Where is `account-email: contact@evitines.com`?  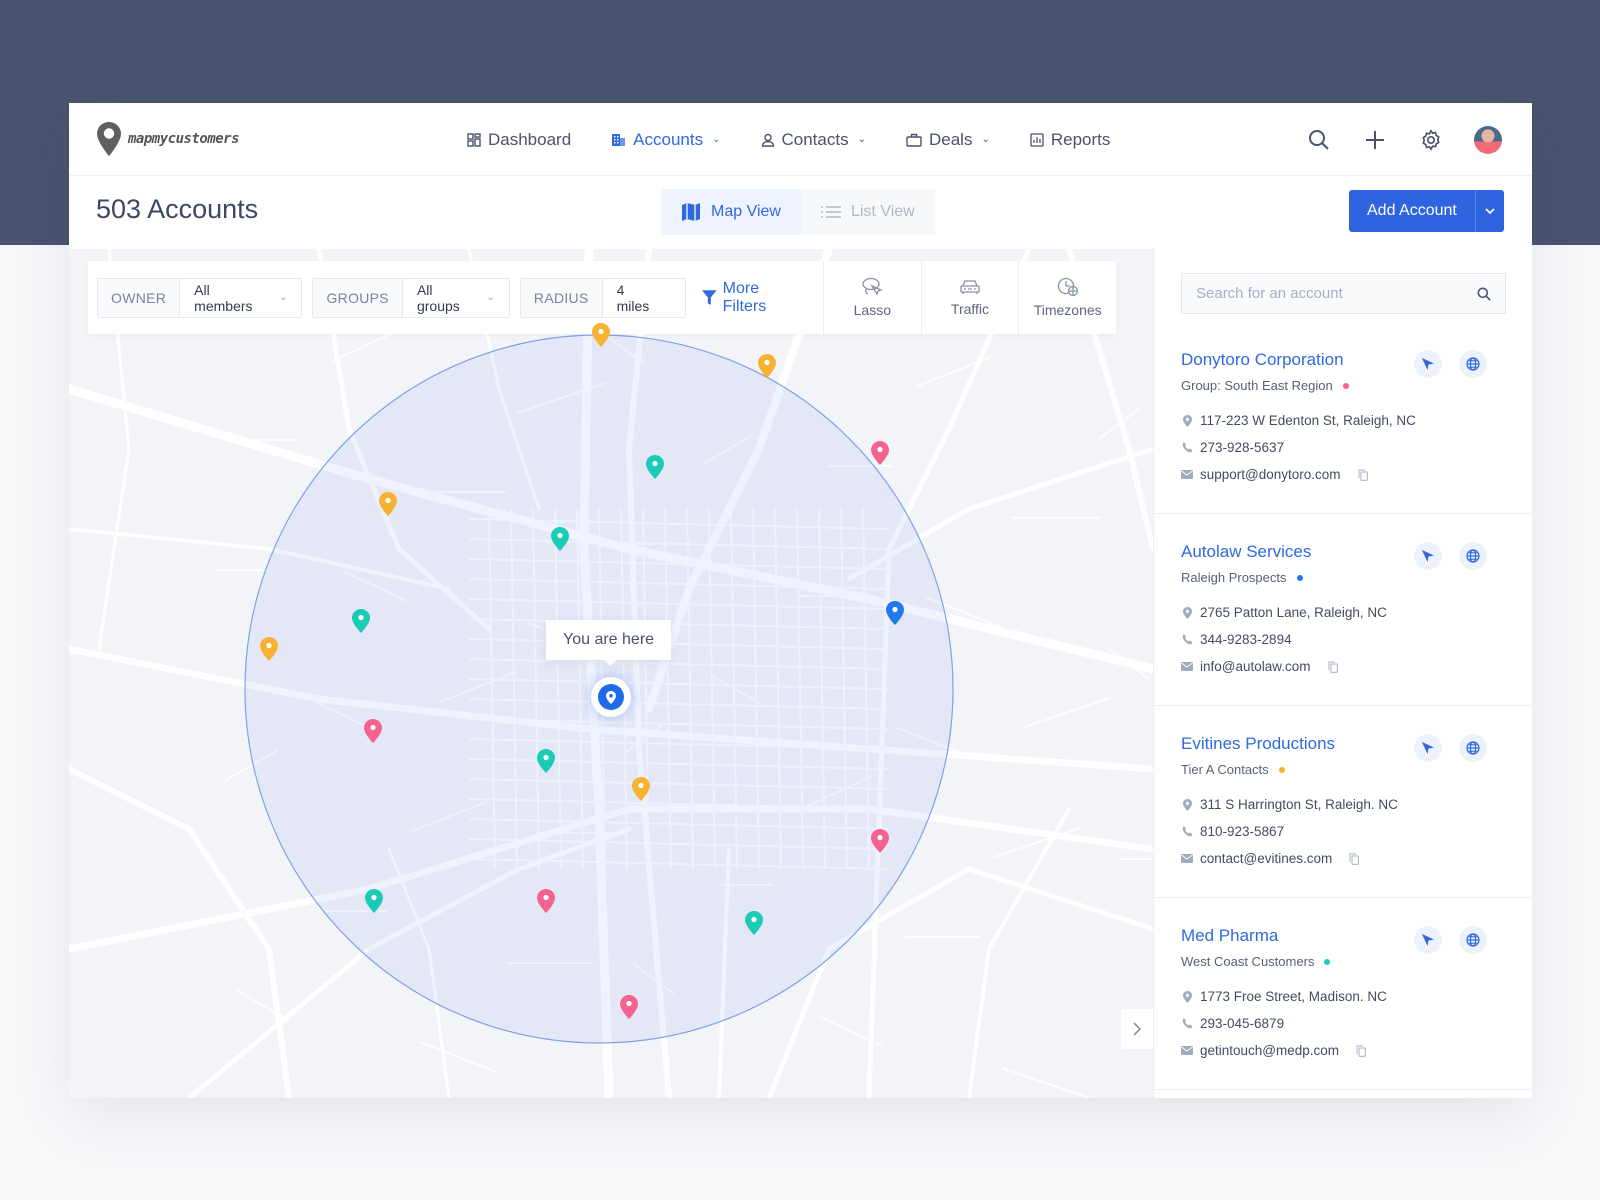
account-email: contact@evitines.com is located at coordinates (1266, 858).